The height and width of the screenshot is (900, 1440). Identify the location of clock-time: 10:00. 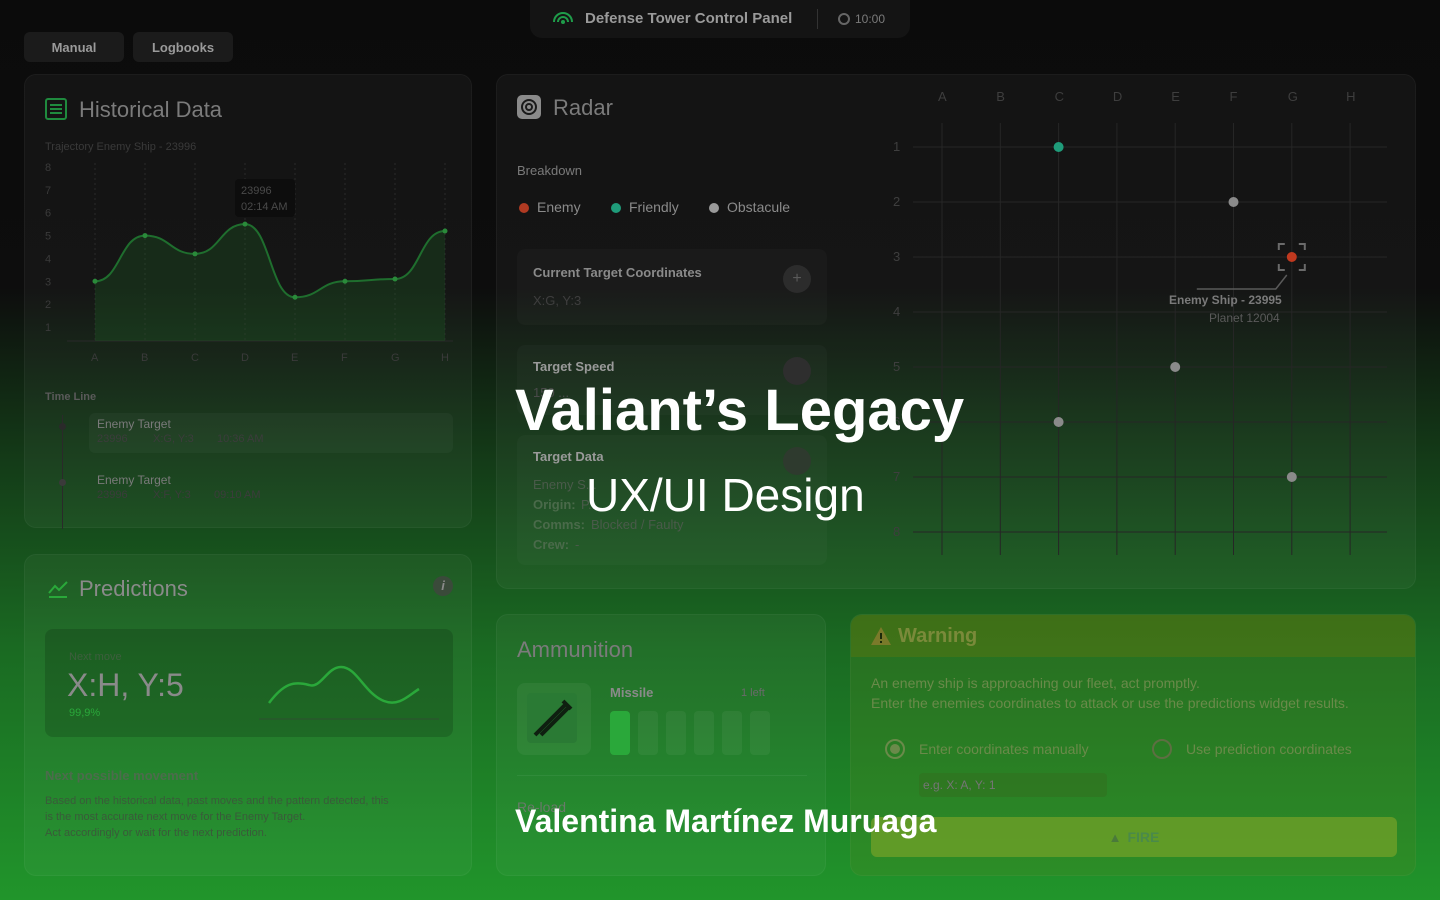
(870, 19).